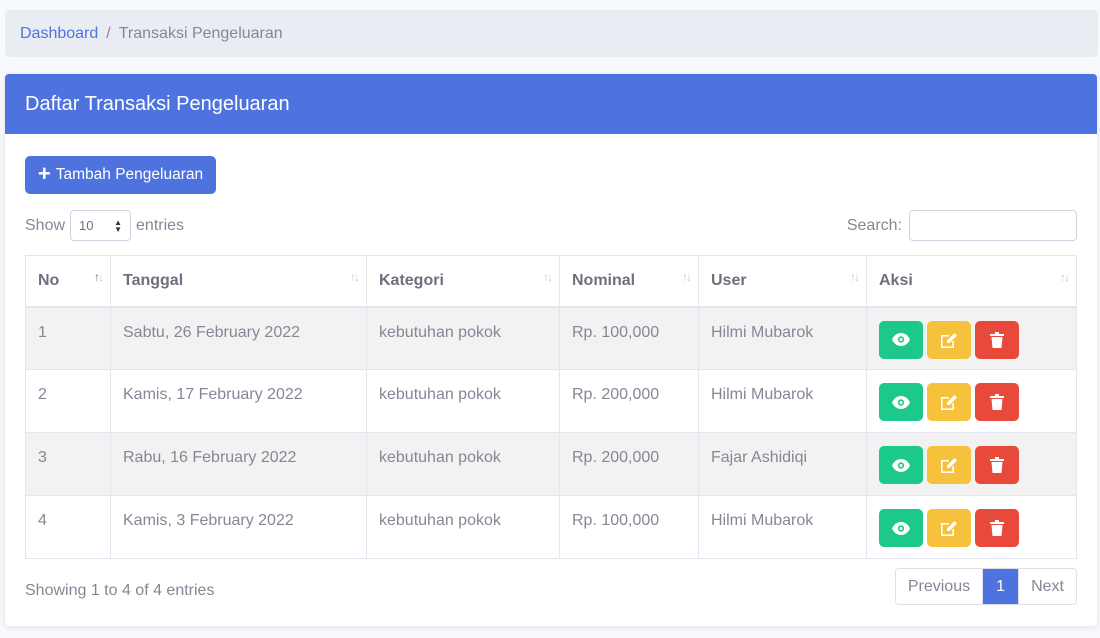 Image resolution: width=1100 pixels, height=638 pixels. I want to click on add-expense-label: Tambah Pengeluaran, so click(129, 174).